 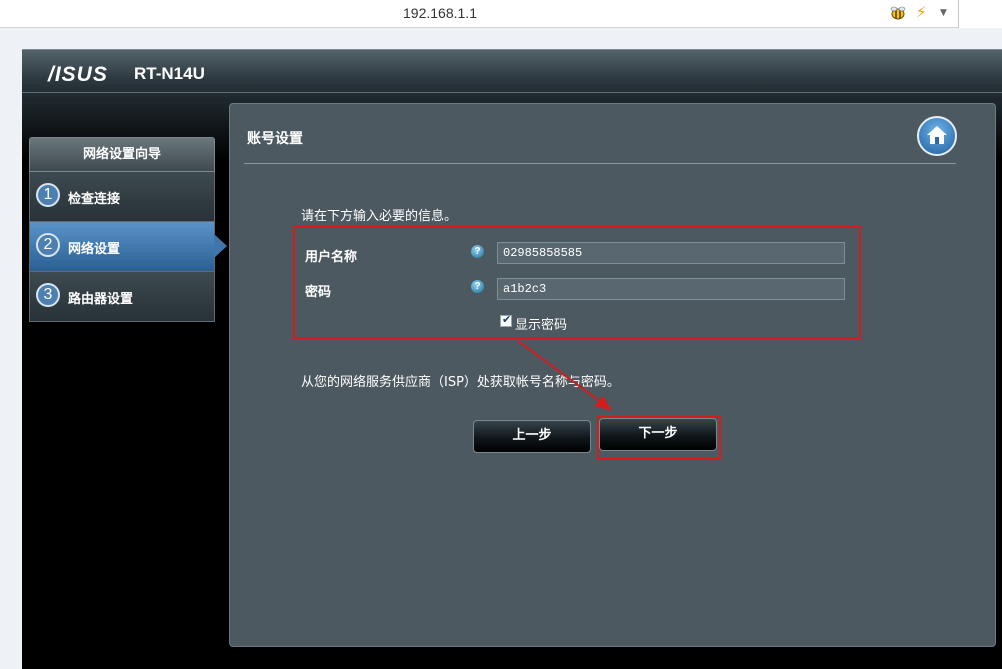 I want to click on next-button: 下一步, so click(x=658, y=434).